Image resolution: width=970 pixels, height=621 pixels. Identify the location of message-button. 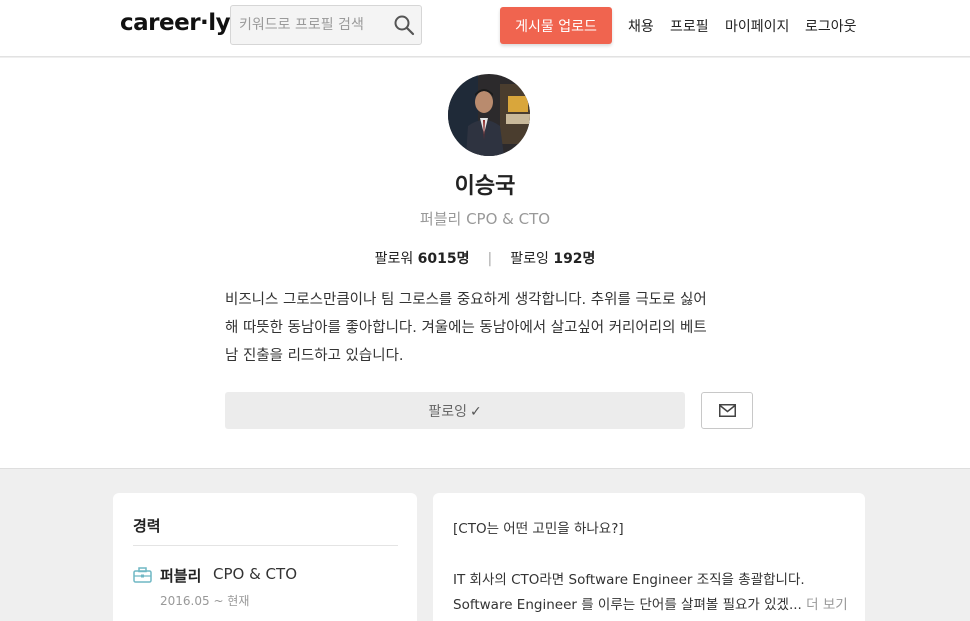
(727, 410).